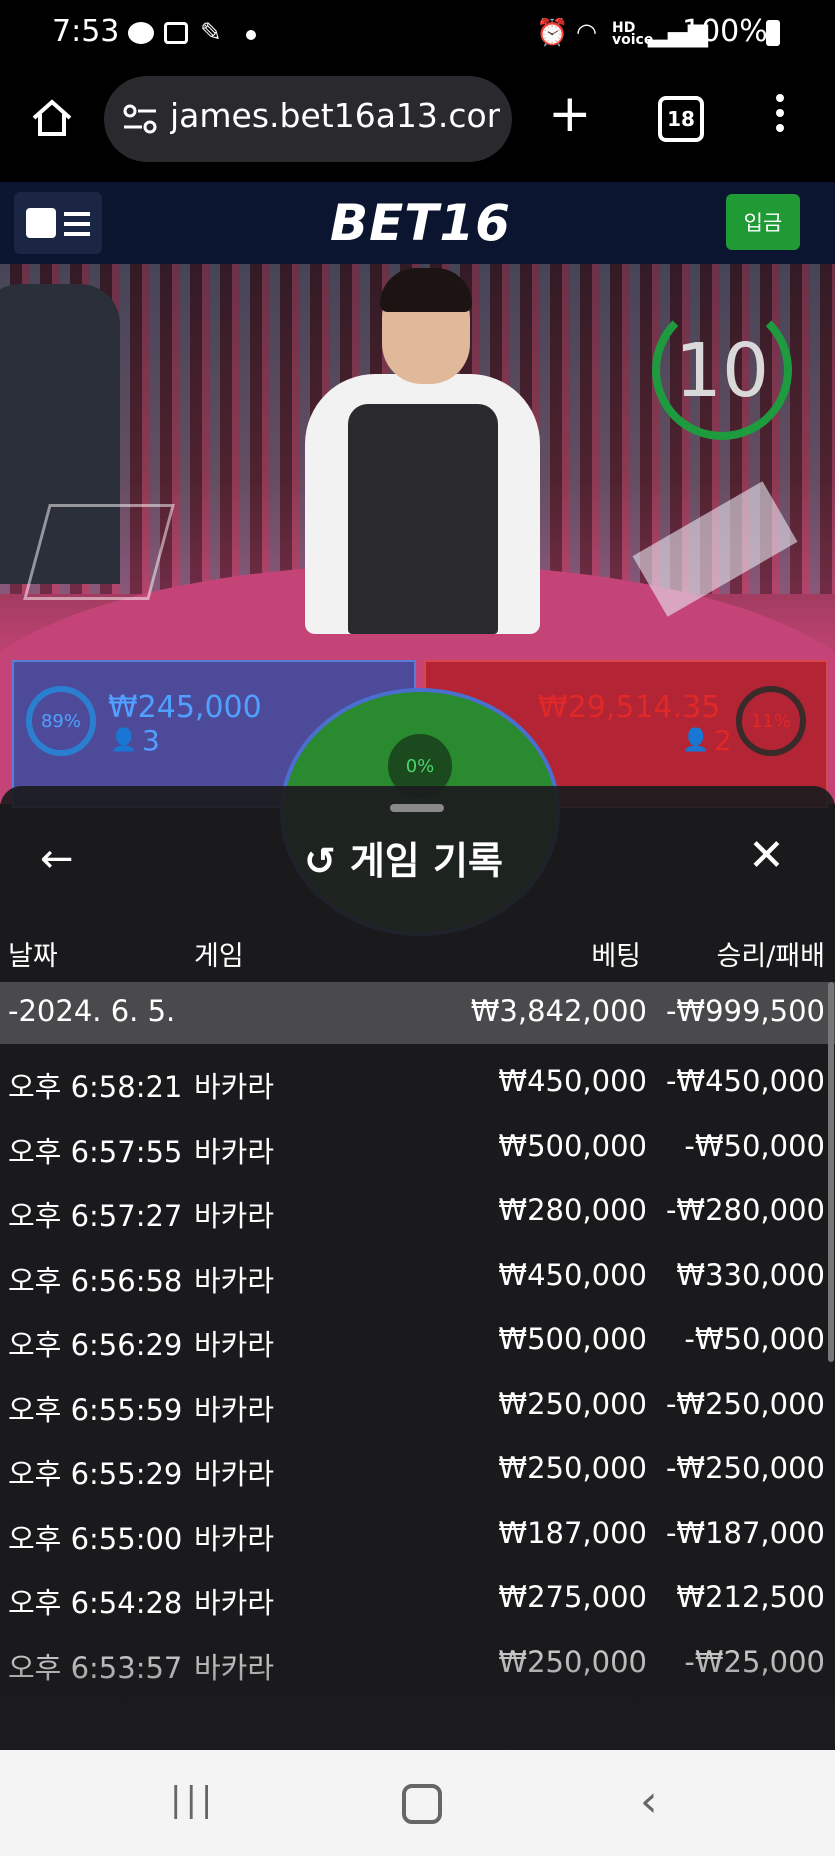 Image resolution: width=835 pixels, height=1856 pixels. What do you see at coordinates (417, 33) in the screenshot?
I see `status-bar: 7:53 ✎ ⏰ ◠ HD voice ▂▄▆ 100%` at bounding box center [417, 33].